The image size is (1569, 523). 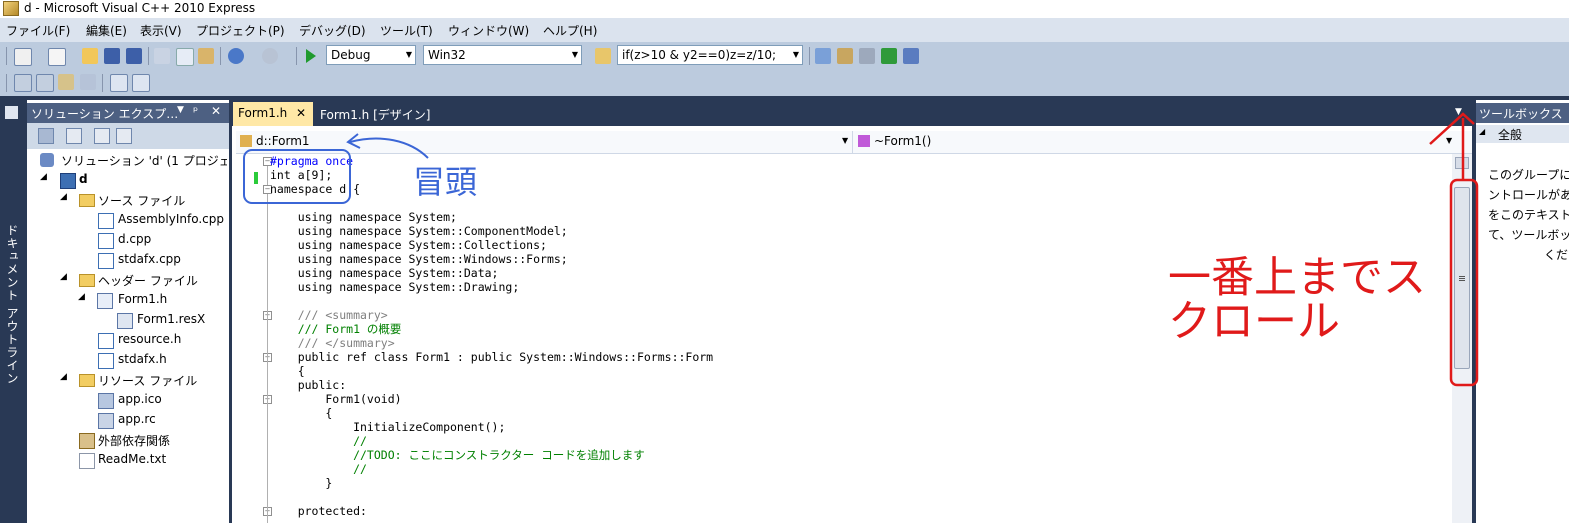 What do you see at coordinates (389, 148) in the screenshot?
I see `blue-arrow` at bounding box center [389, 148].